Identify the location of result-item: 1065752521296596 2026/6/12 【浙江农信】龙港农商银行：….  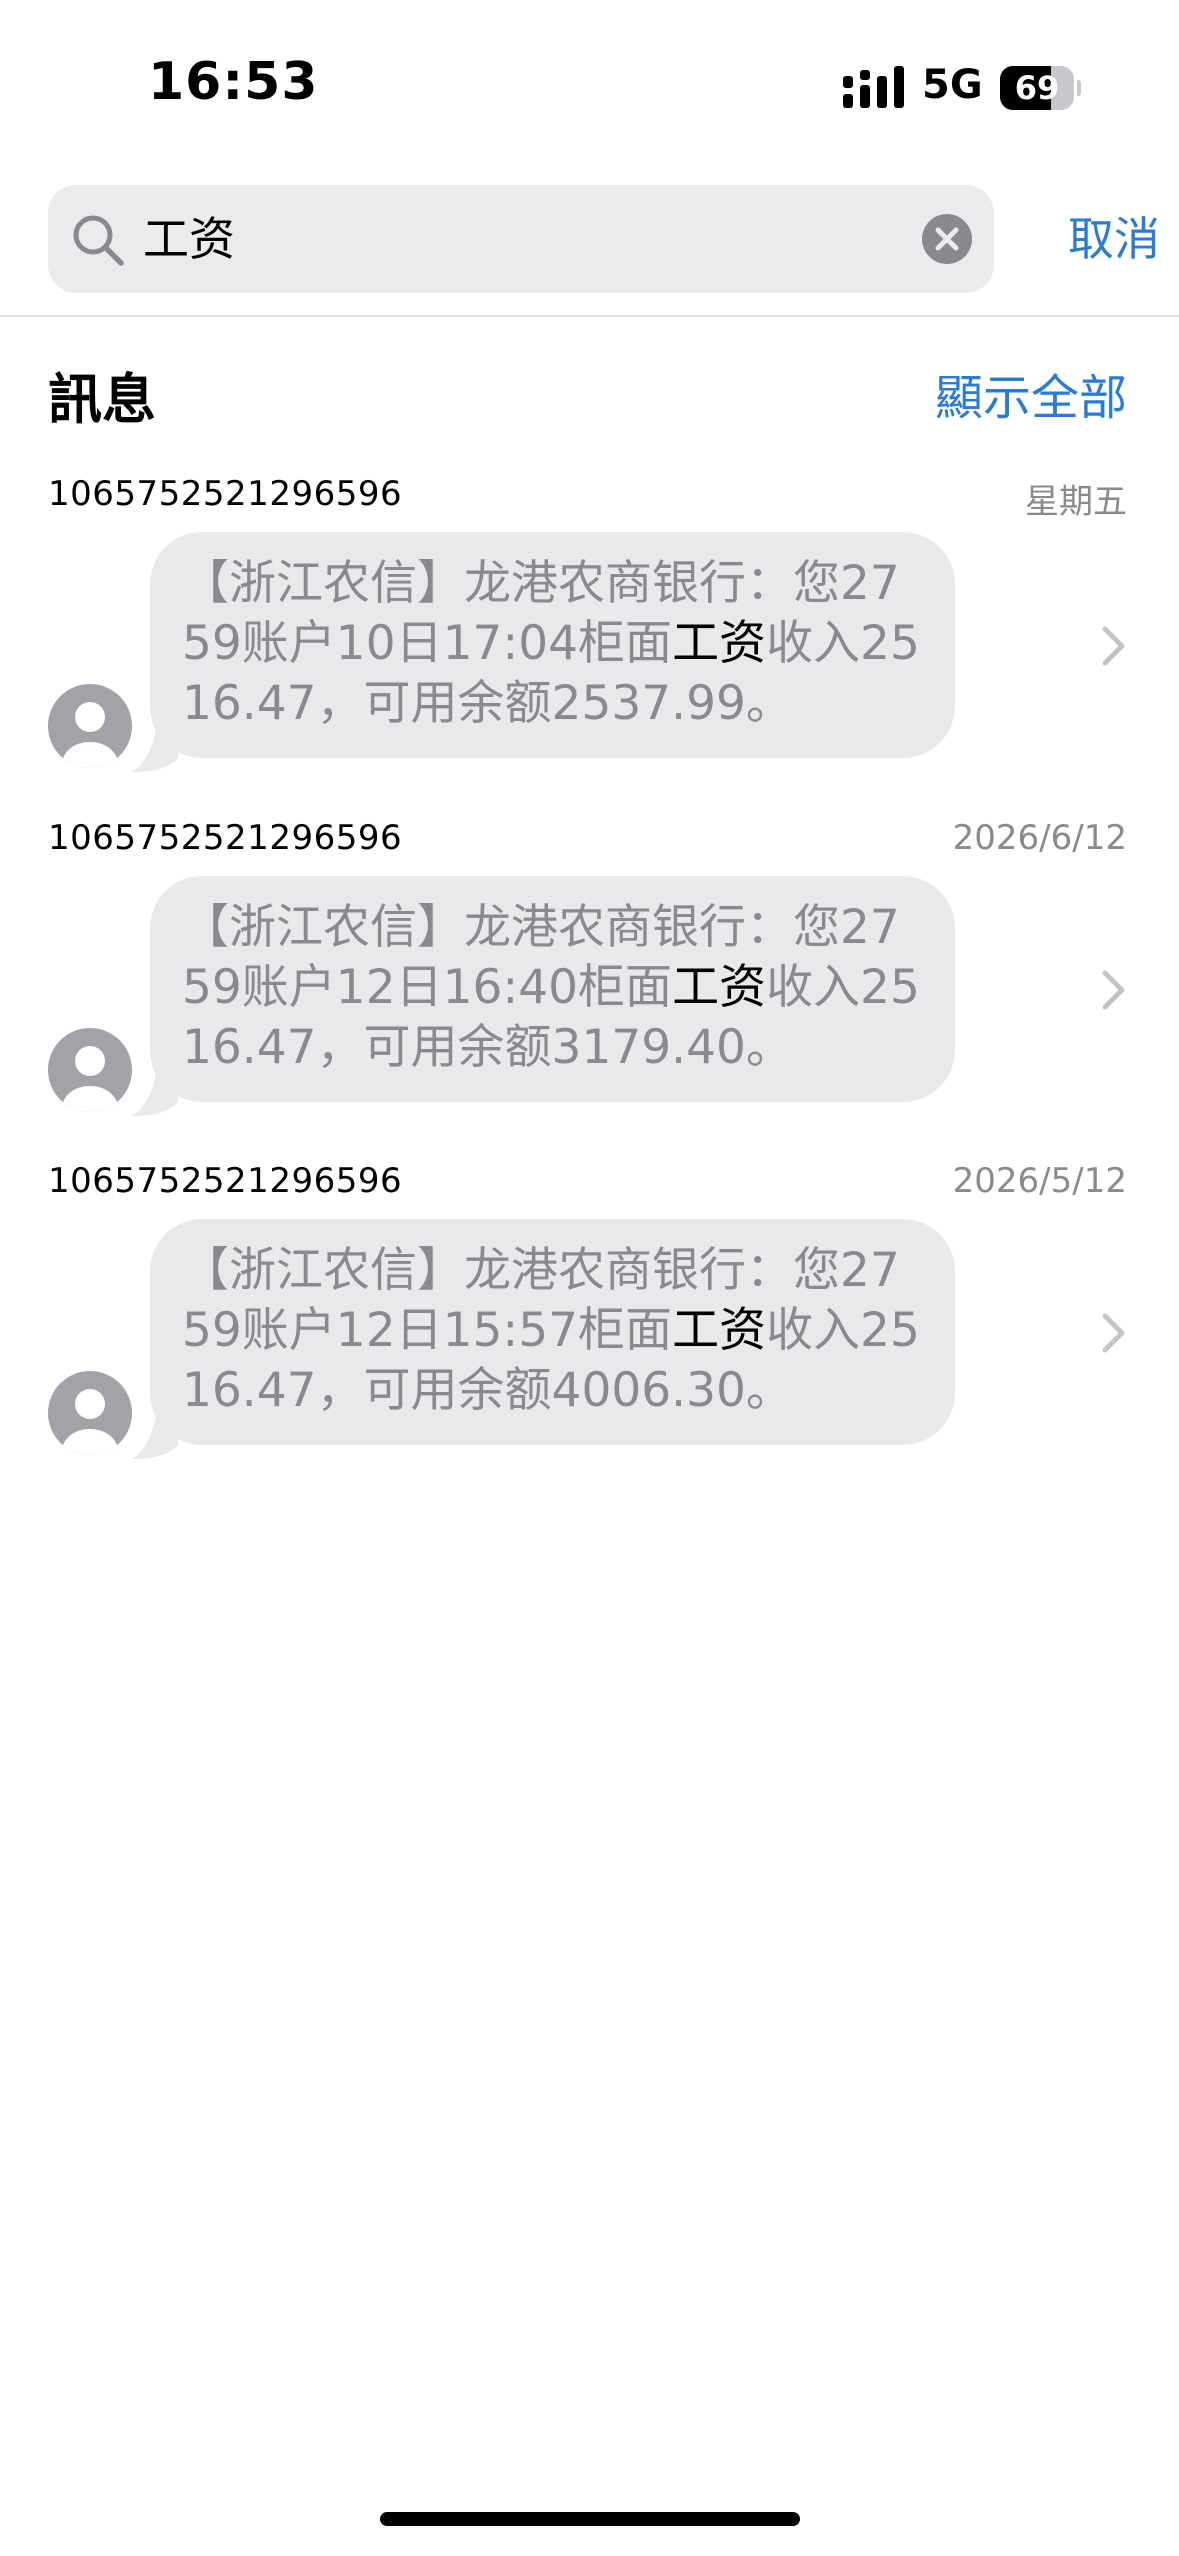
(589, 978).